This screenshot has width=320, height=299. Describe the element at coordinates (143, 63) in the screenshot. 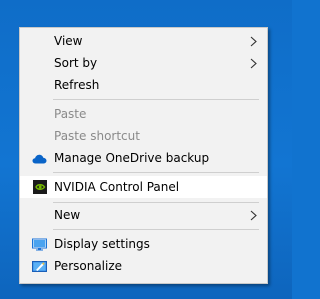

I see `menu-item-sort-by: Sort by` at that location.